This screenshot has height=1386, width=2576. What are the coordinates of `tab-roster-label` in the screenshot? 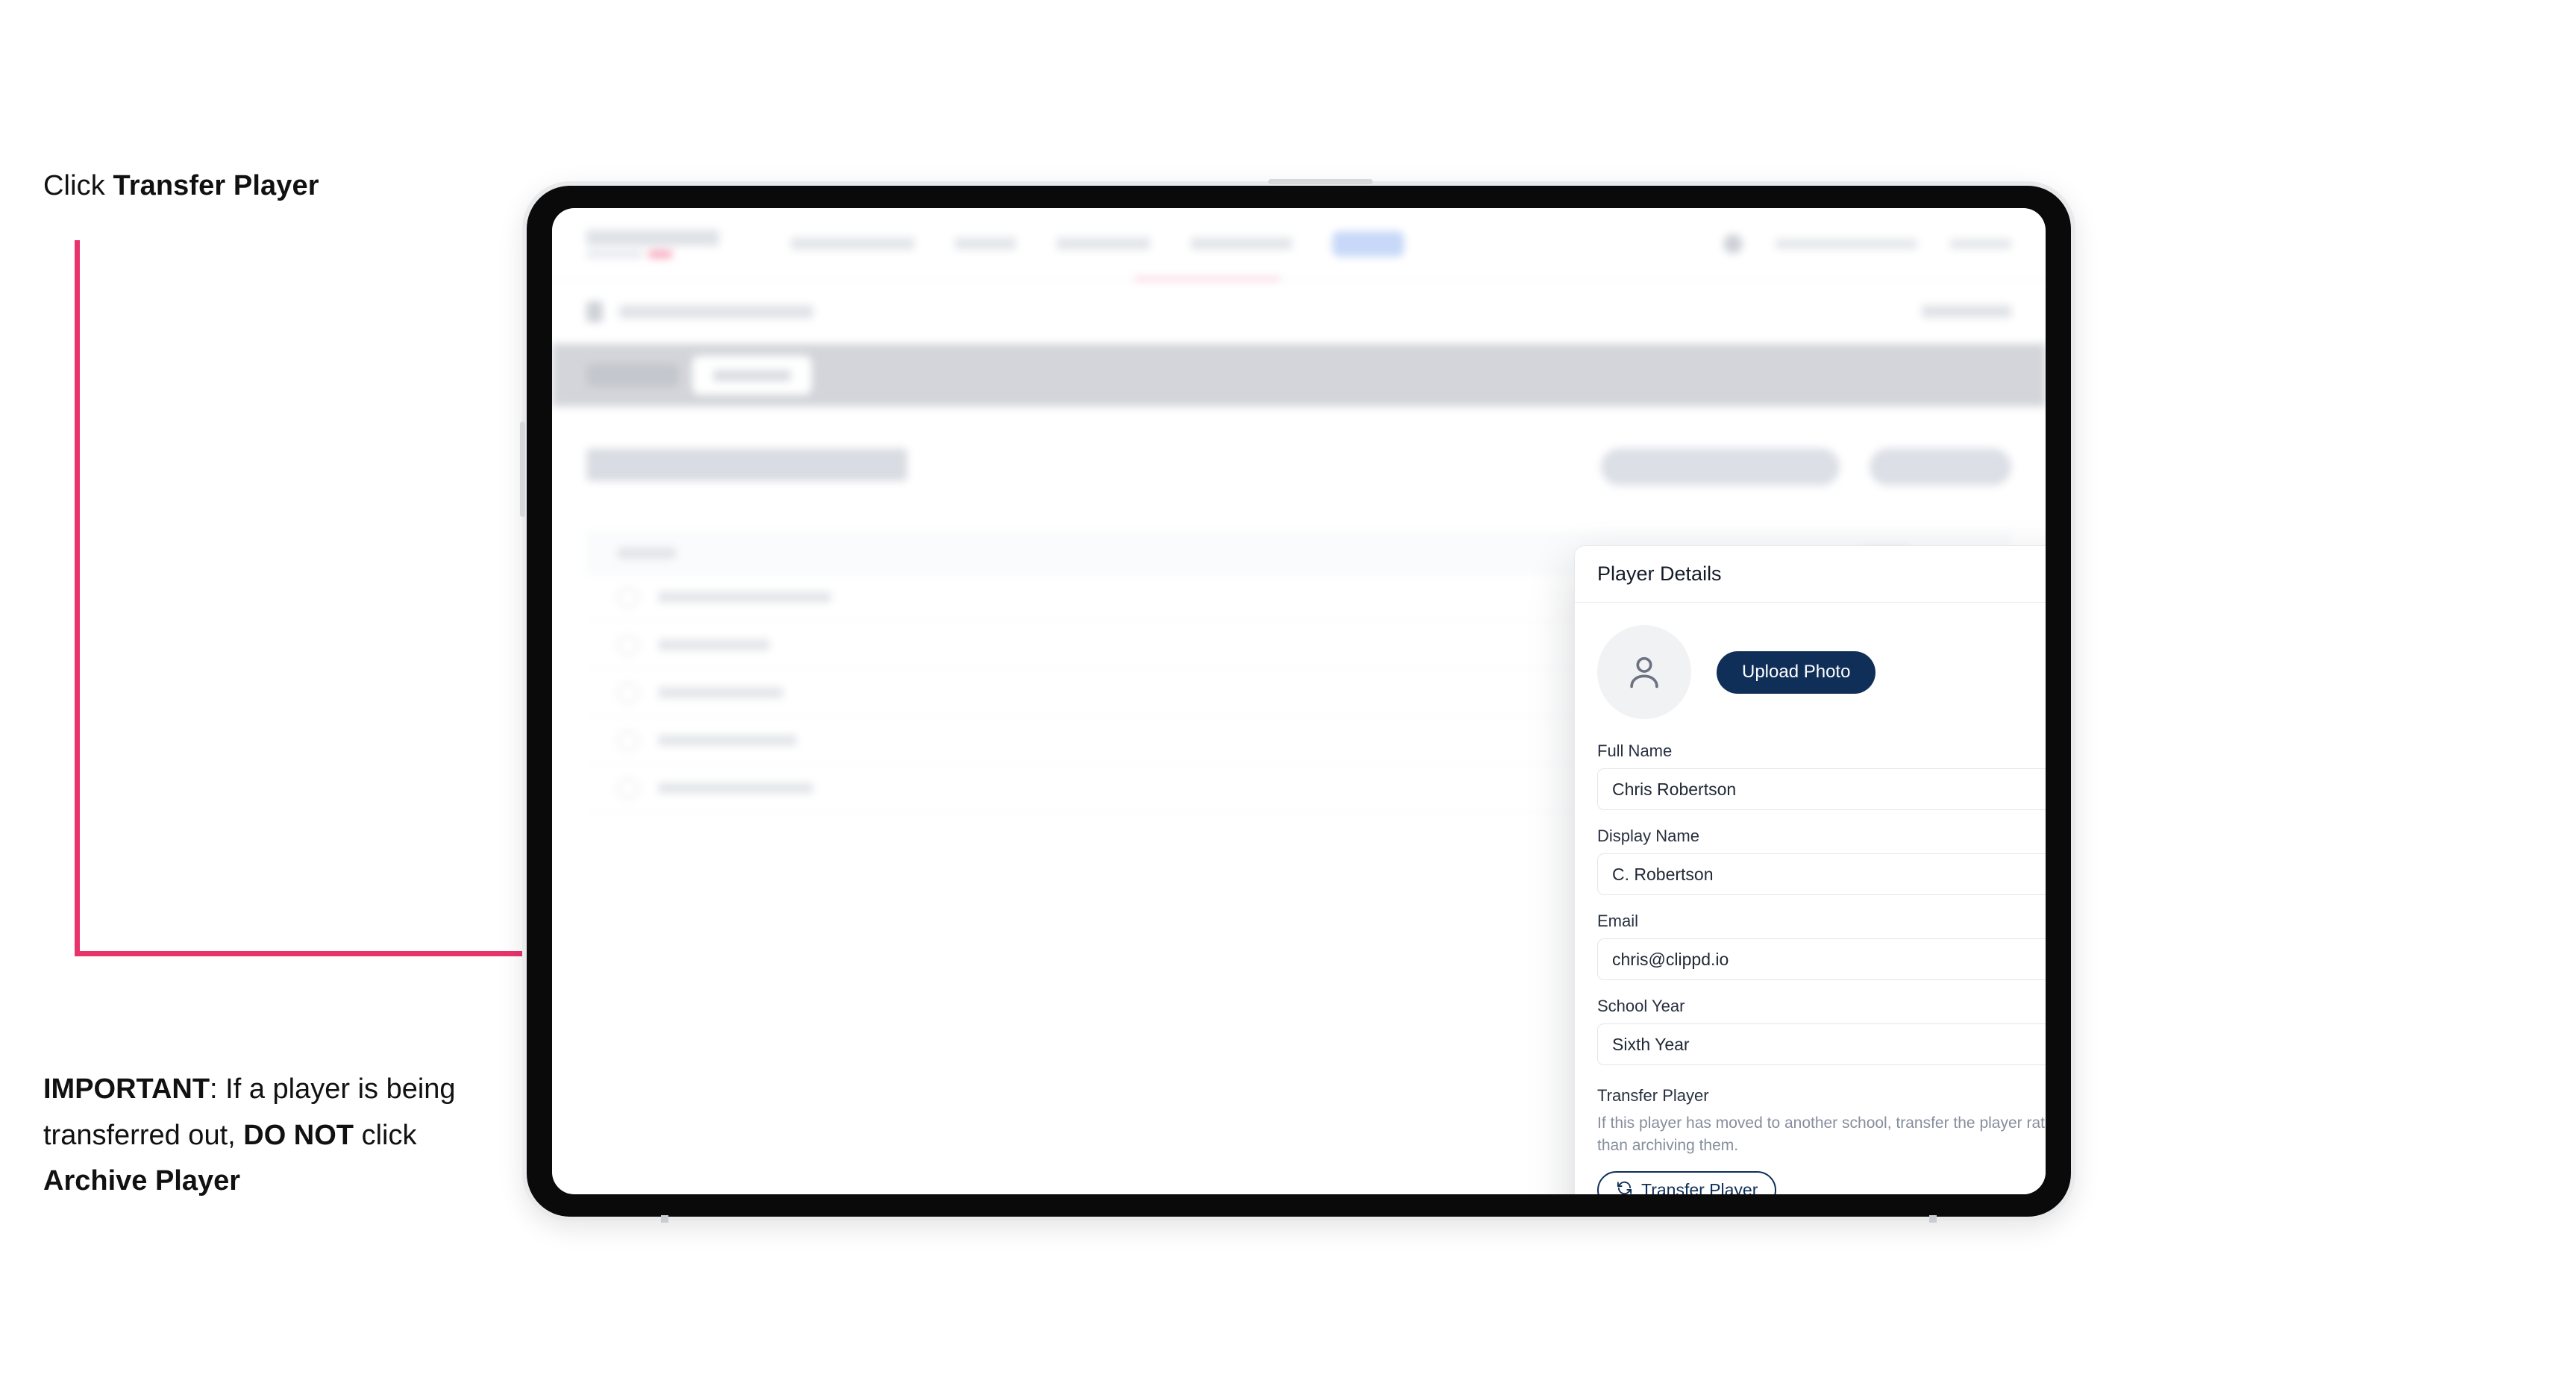 It's located at (752, 375).